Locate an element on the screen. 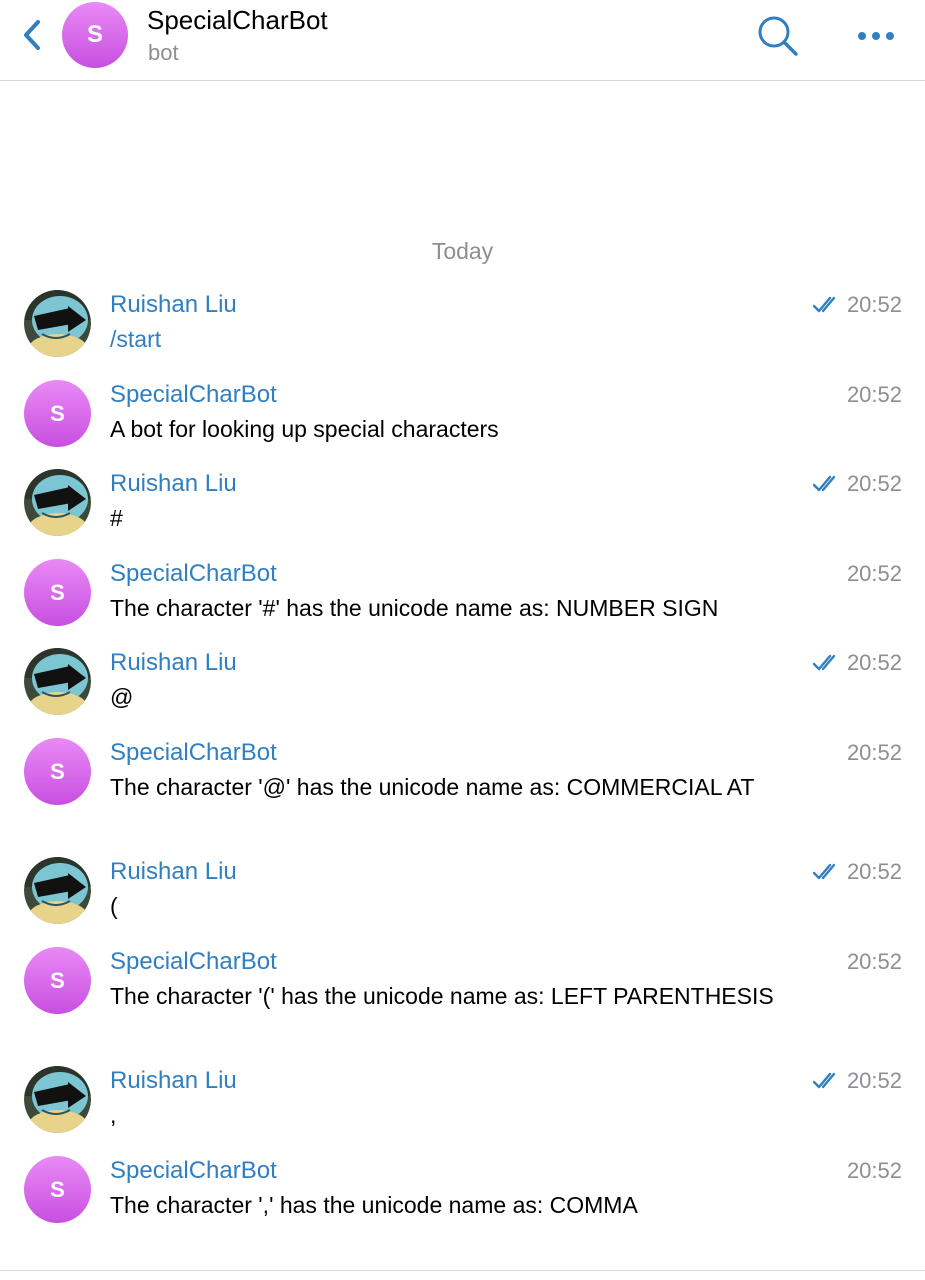 The height and width of the screenshot is (1280, 925). back-button is located at coordinates (33, 35).